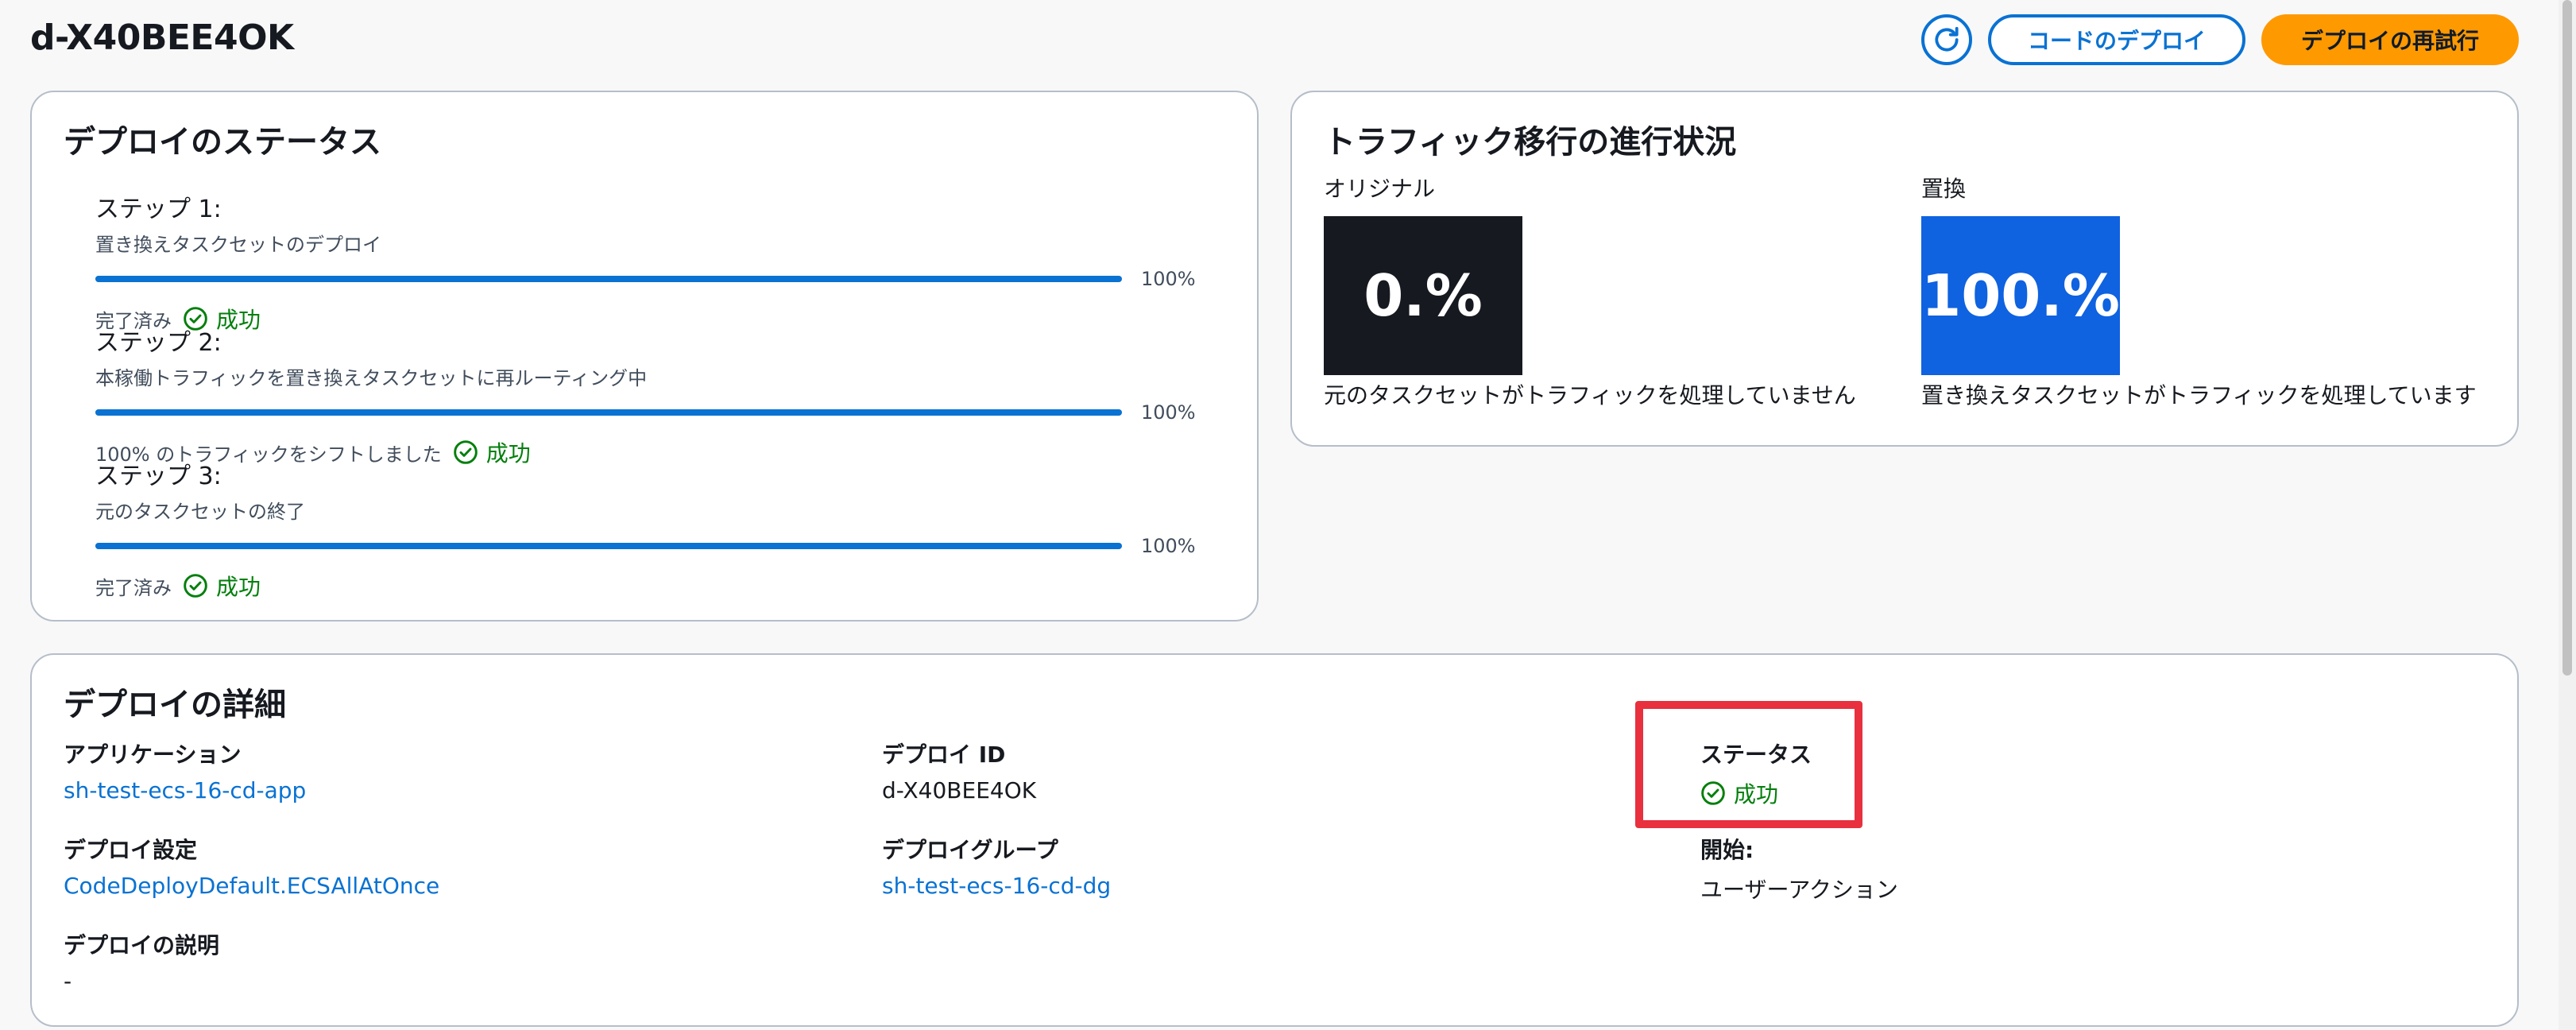 The width and height of the screenshot is (2576, 1030). I want to click on step-3: ステップ 3: 元のタスクセットの終了 100% 完了済み 成功, so click(651, 529).